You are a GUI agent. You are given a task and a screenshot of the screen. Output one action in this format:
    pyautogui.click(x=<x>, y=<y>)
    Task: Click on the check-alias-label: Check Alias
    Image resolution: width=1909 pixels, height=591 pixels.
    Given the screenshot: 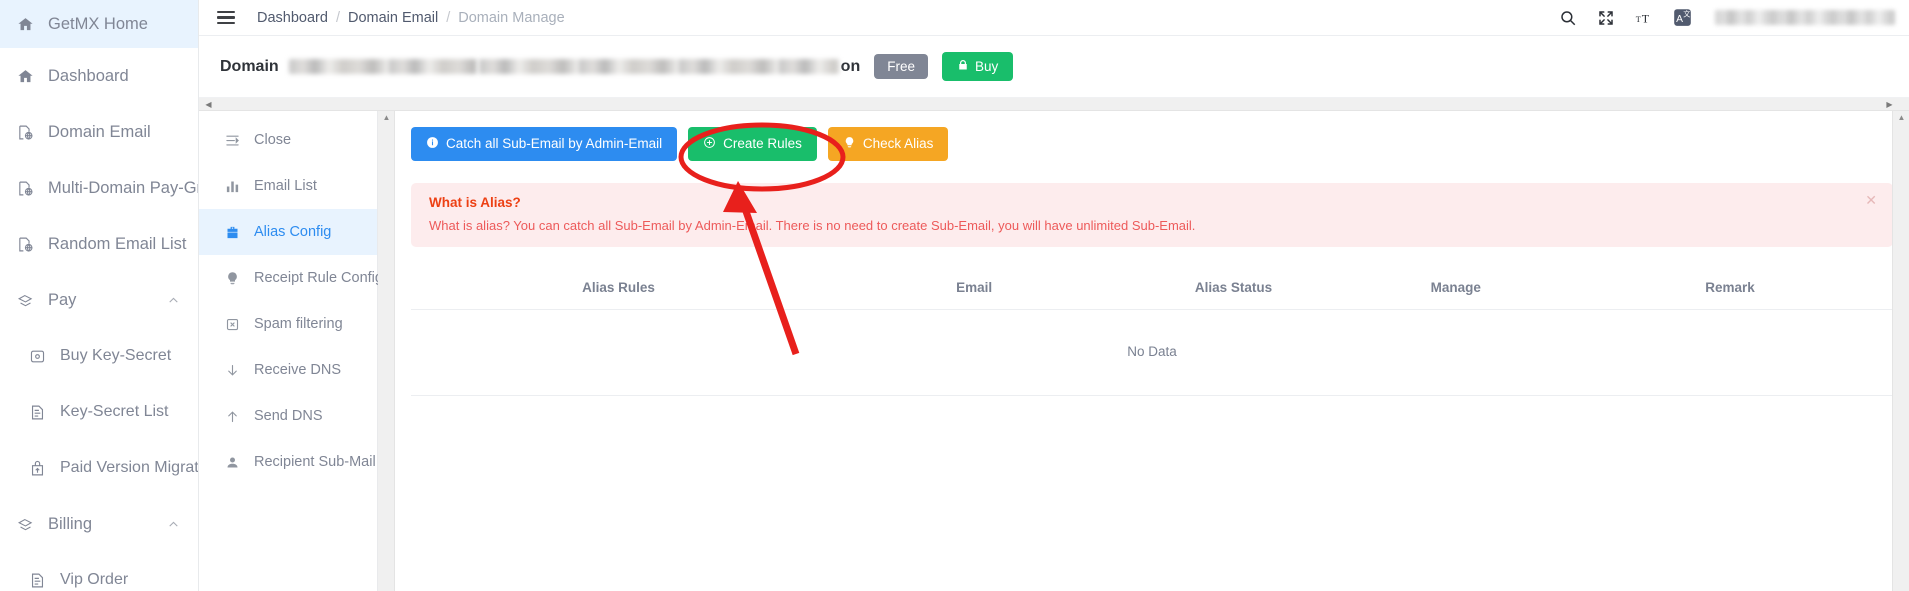 What is the action you would take?
    pyautogui.click(x=898, y=143)
    